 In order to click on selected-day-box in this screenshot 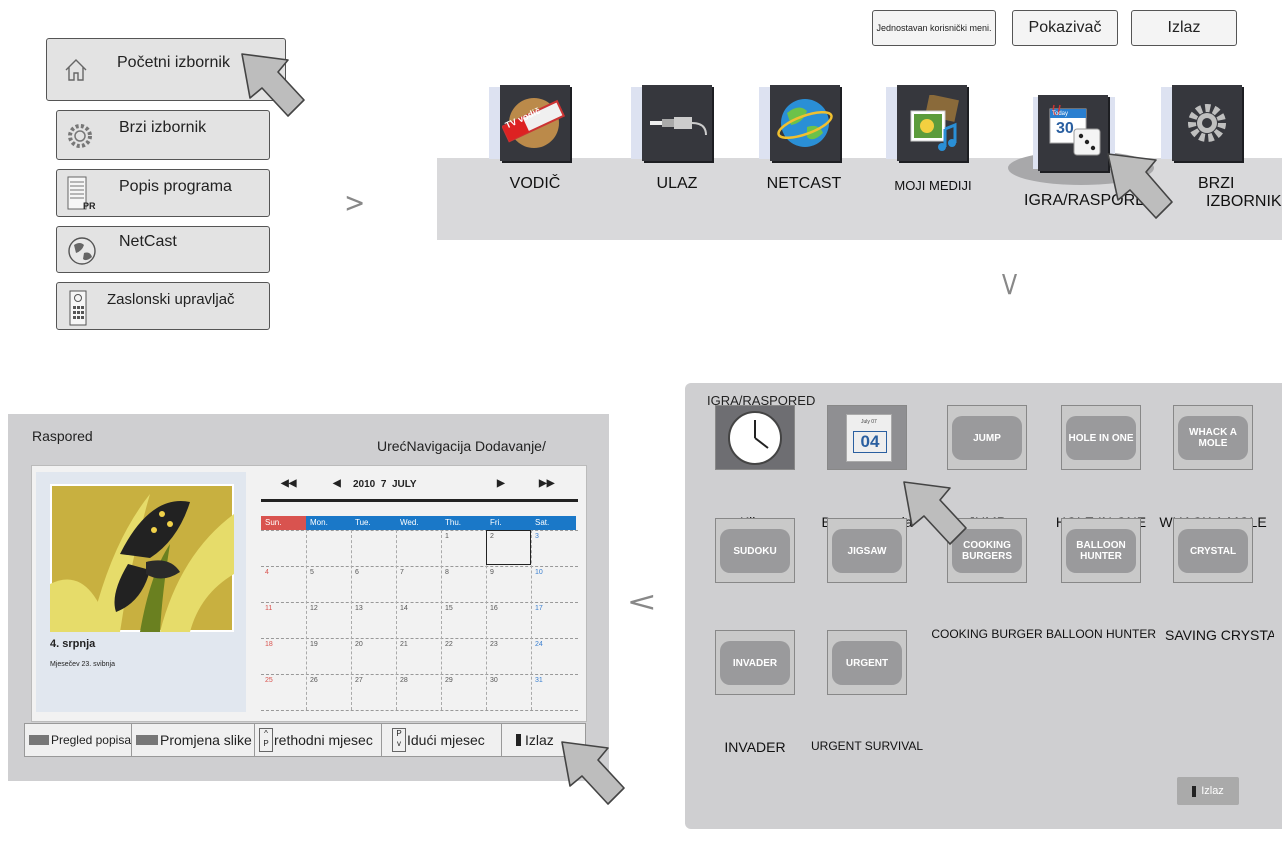, I will do `click(508, 547)`.